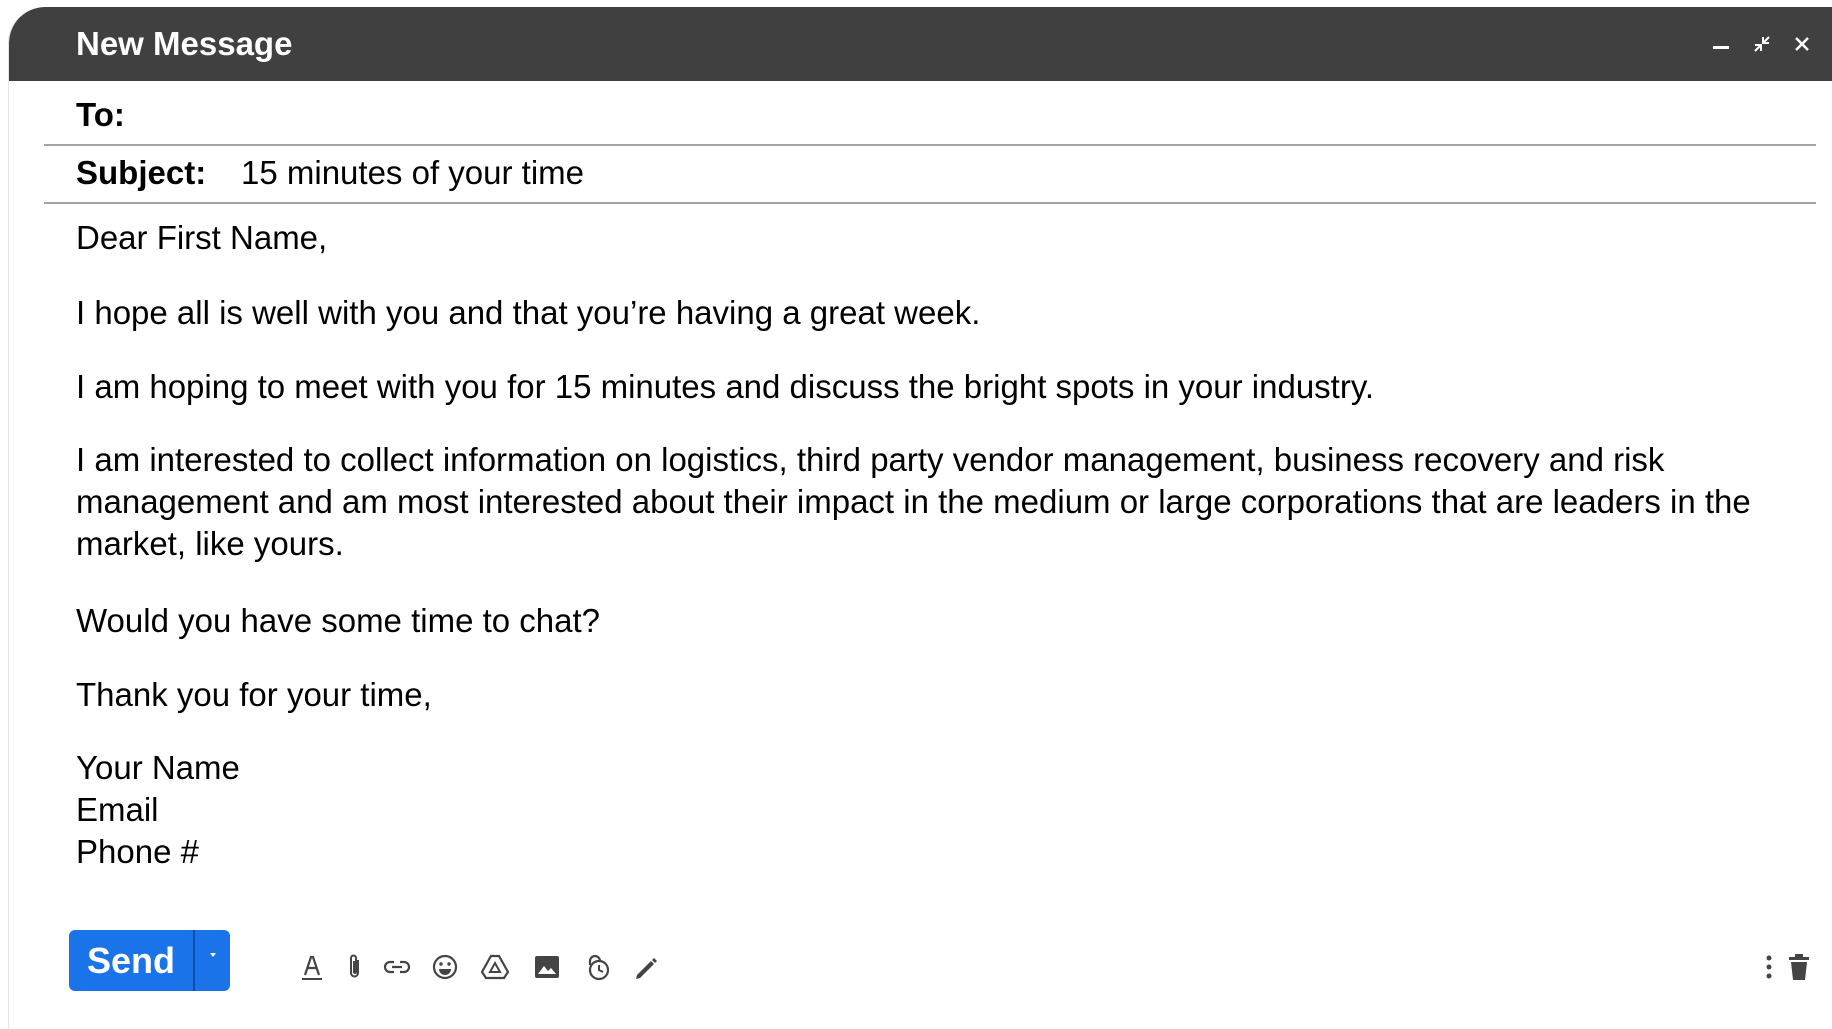 The width and height of the screenshot is (1832, 1029). Describe the element at coordinates (930, 175) in the screenshot. I see `subject-field-row: Subject: 15 minutes of your time` at that location.